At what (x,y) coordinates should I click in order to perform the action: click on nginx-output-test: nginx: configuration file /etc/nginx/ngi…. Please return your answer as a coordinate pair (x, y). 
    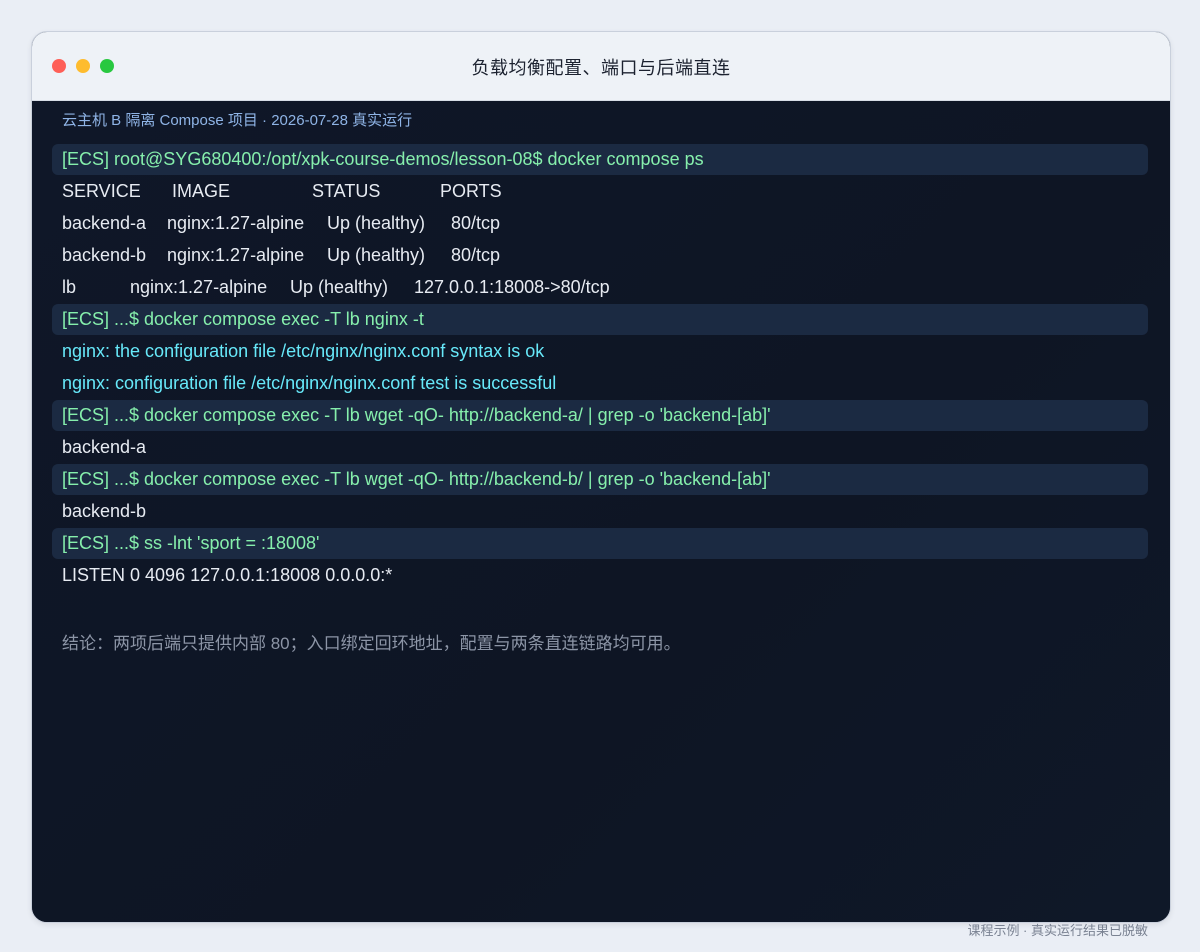
    Looking at the image, I should click on (309, 383).